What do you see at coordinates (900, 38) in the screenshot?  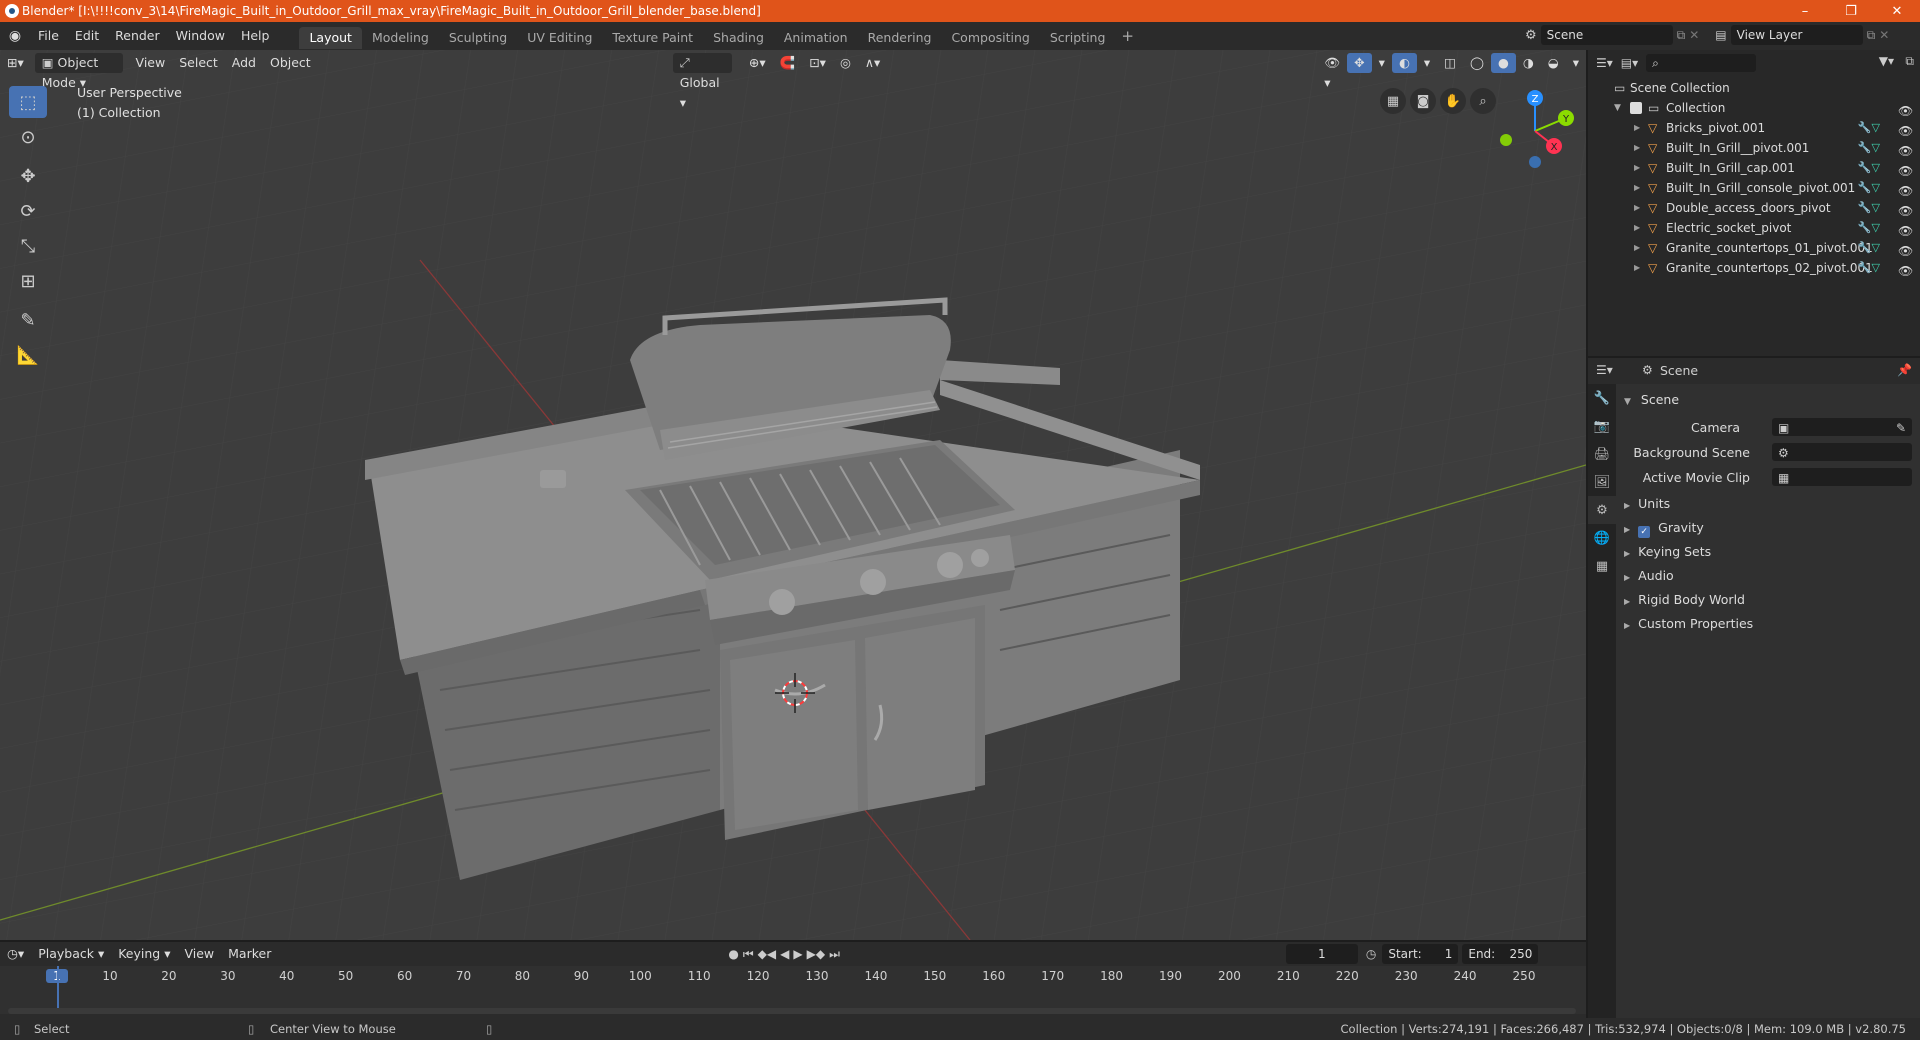 I see `tab-rendering: Rendering` at bounding box center [900, 38].